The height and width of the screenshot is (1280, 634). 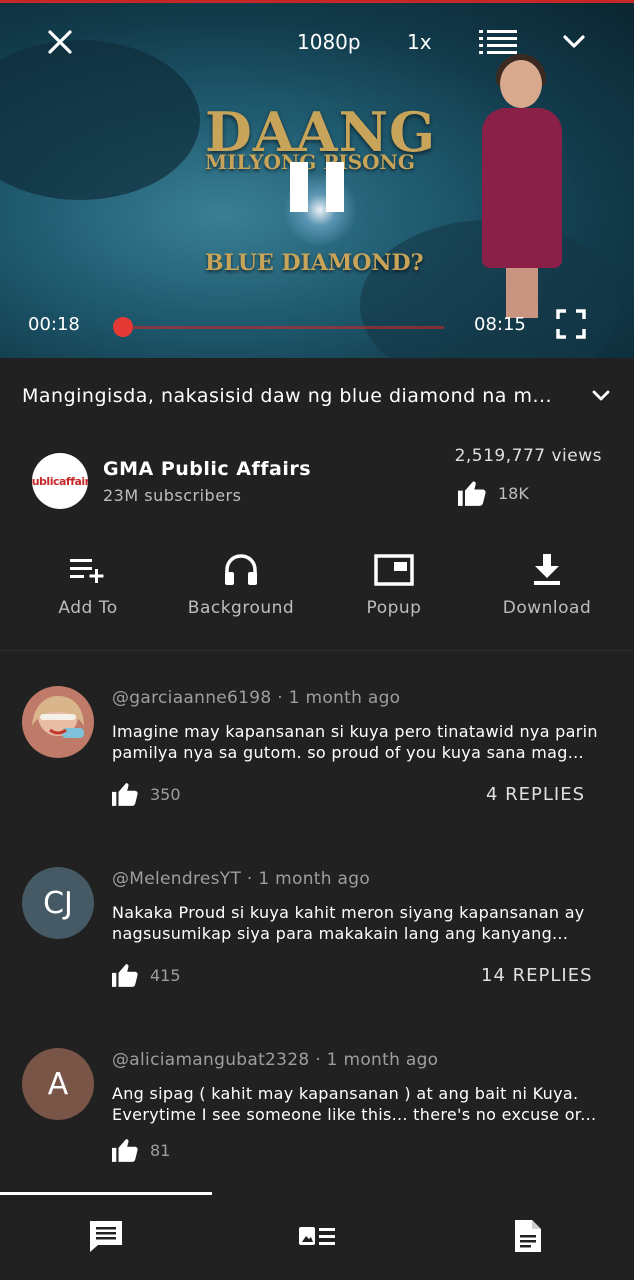 What do you see at coordinates (241, 608) in the screenshot?
I see `background-label: Background` at bounding box center [241, 608].